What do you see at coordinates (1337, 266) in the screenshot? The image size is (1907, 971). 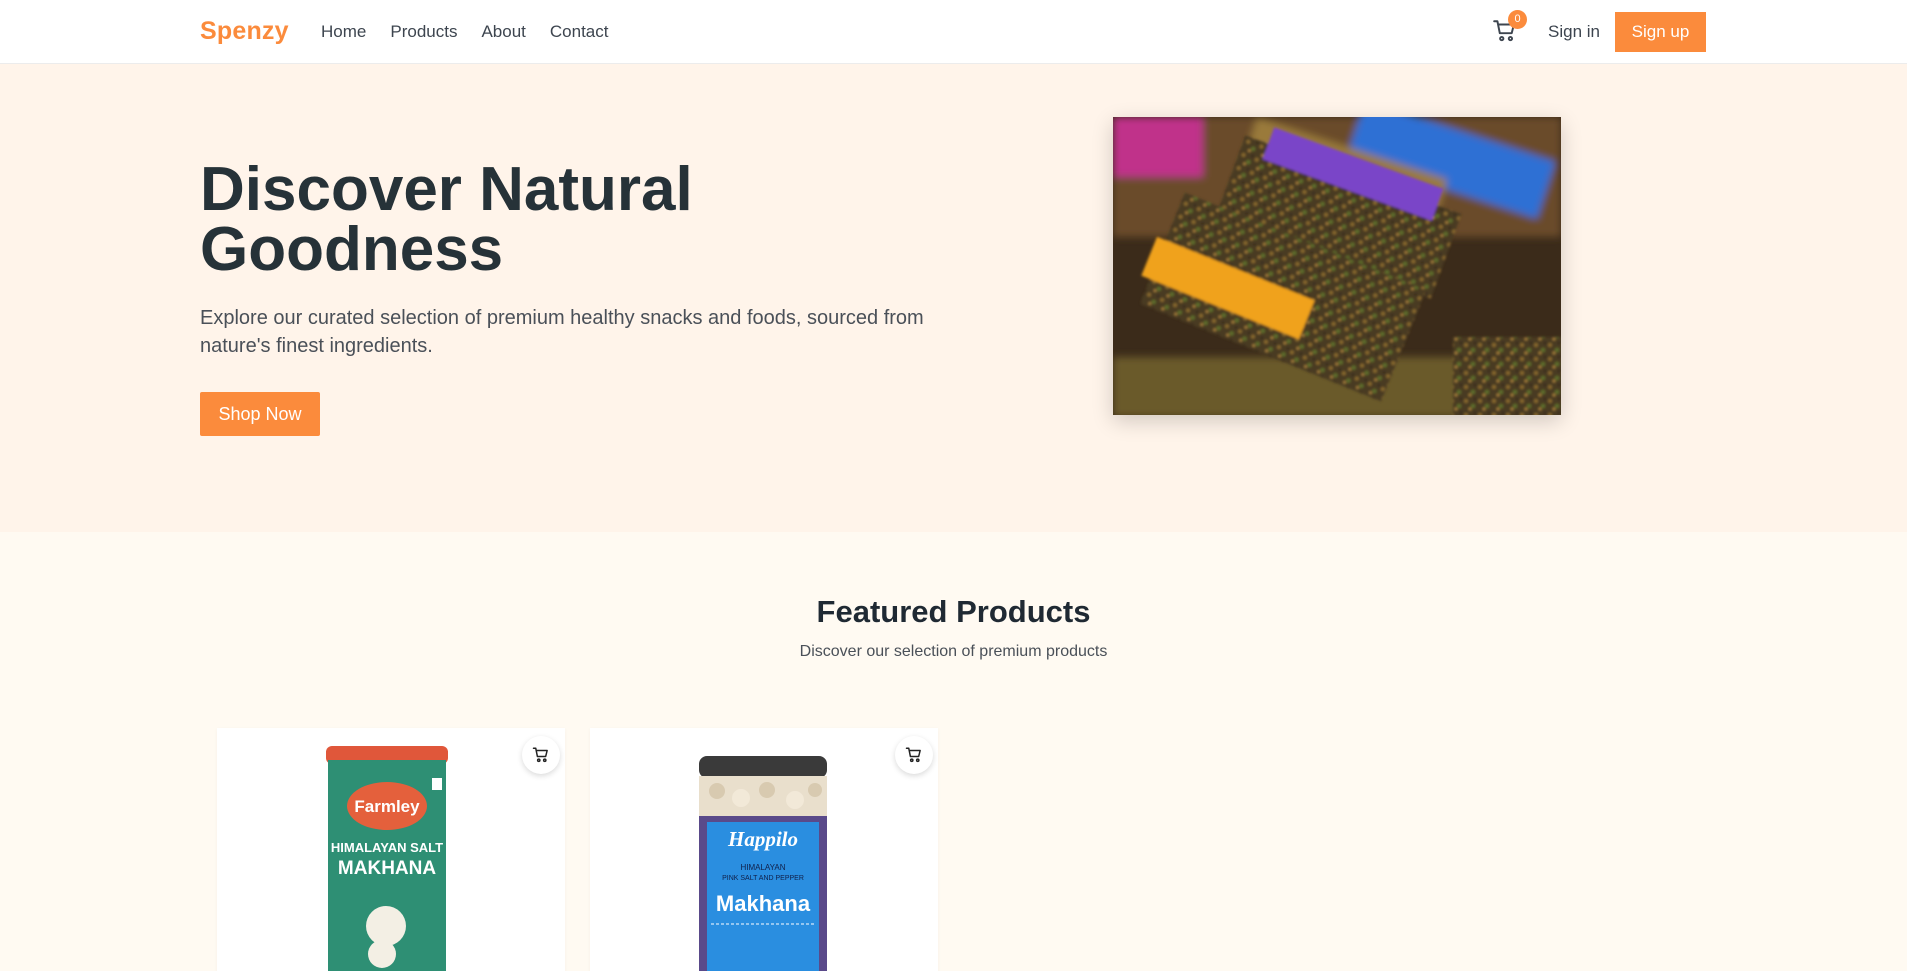 I see `hero-image` at bounding box center [1337, 266].